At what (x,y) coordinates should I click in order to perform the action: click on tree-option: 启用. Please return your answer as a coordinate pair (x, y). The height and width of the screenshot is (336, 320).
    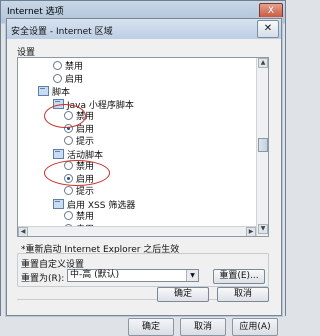
    Looking at the image, I should click on (68, 79).